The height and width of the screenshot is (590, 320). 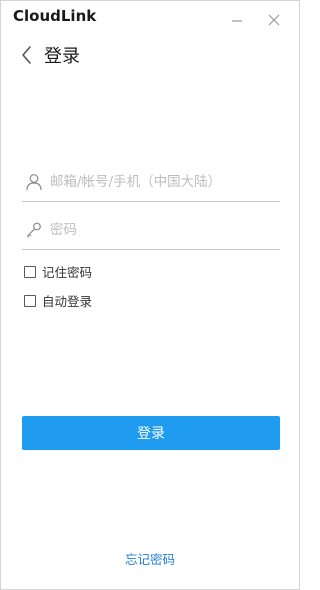 What do you see at coordinates (67, 301) in the screenshot?
I see `auto-login-label: 自动登录` at bounding box center [67, 301].